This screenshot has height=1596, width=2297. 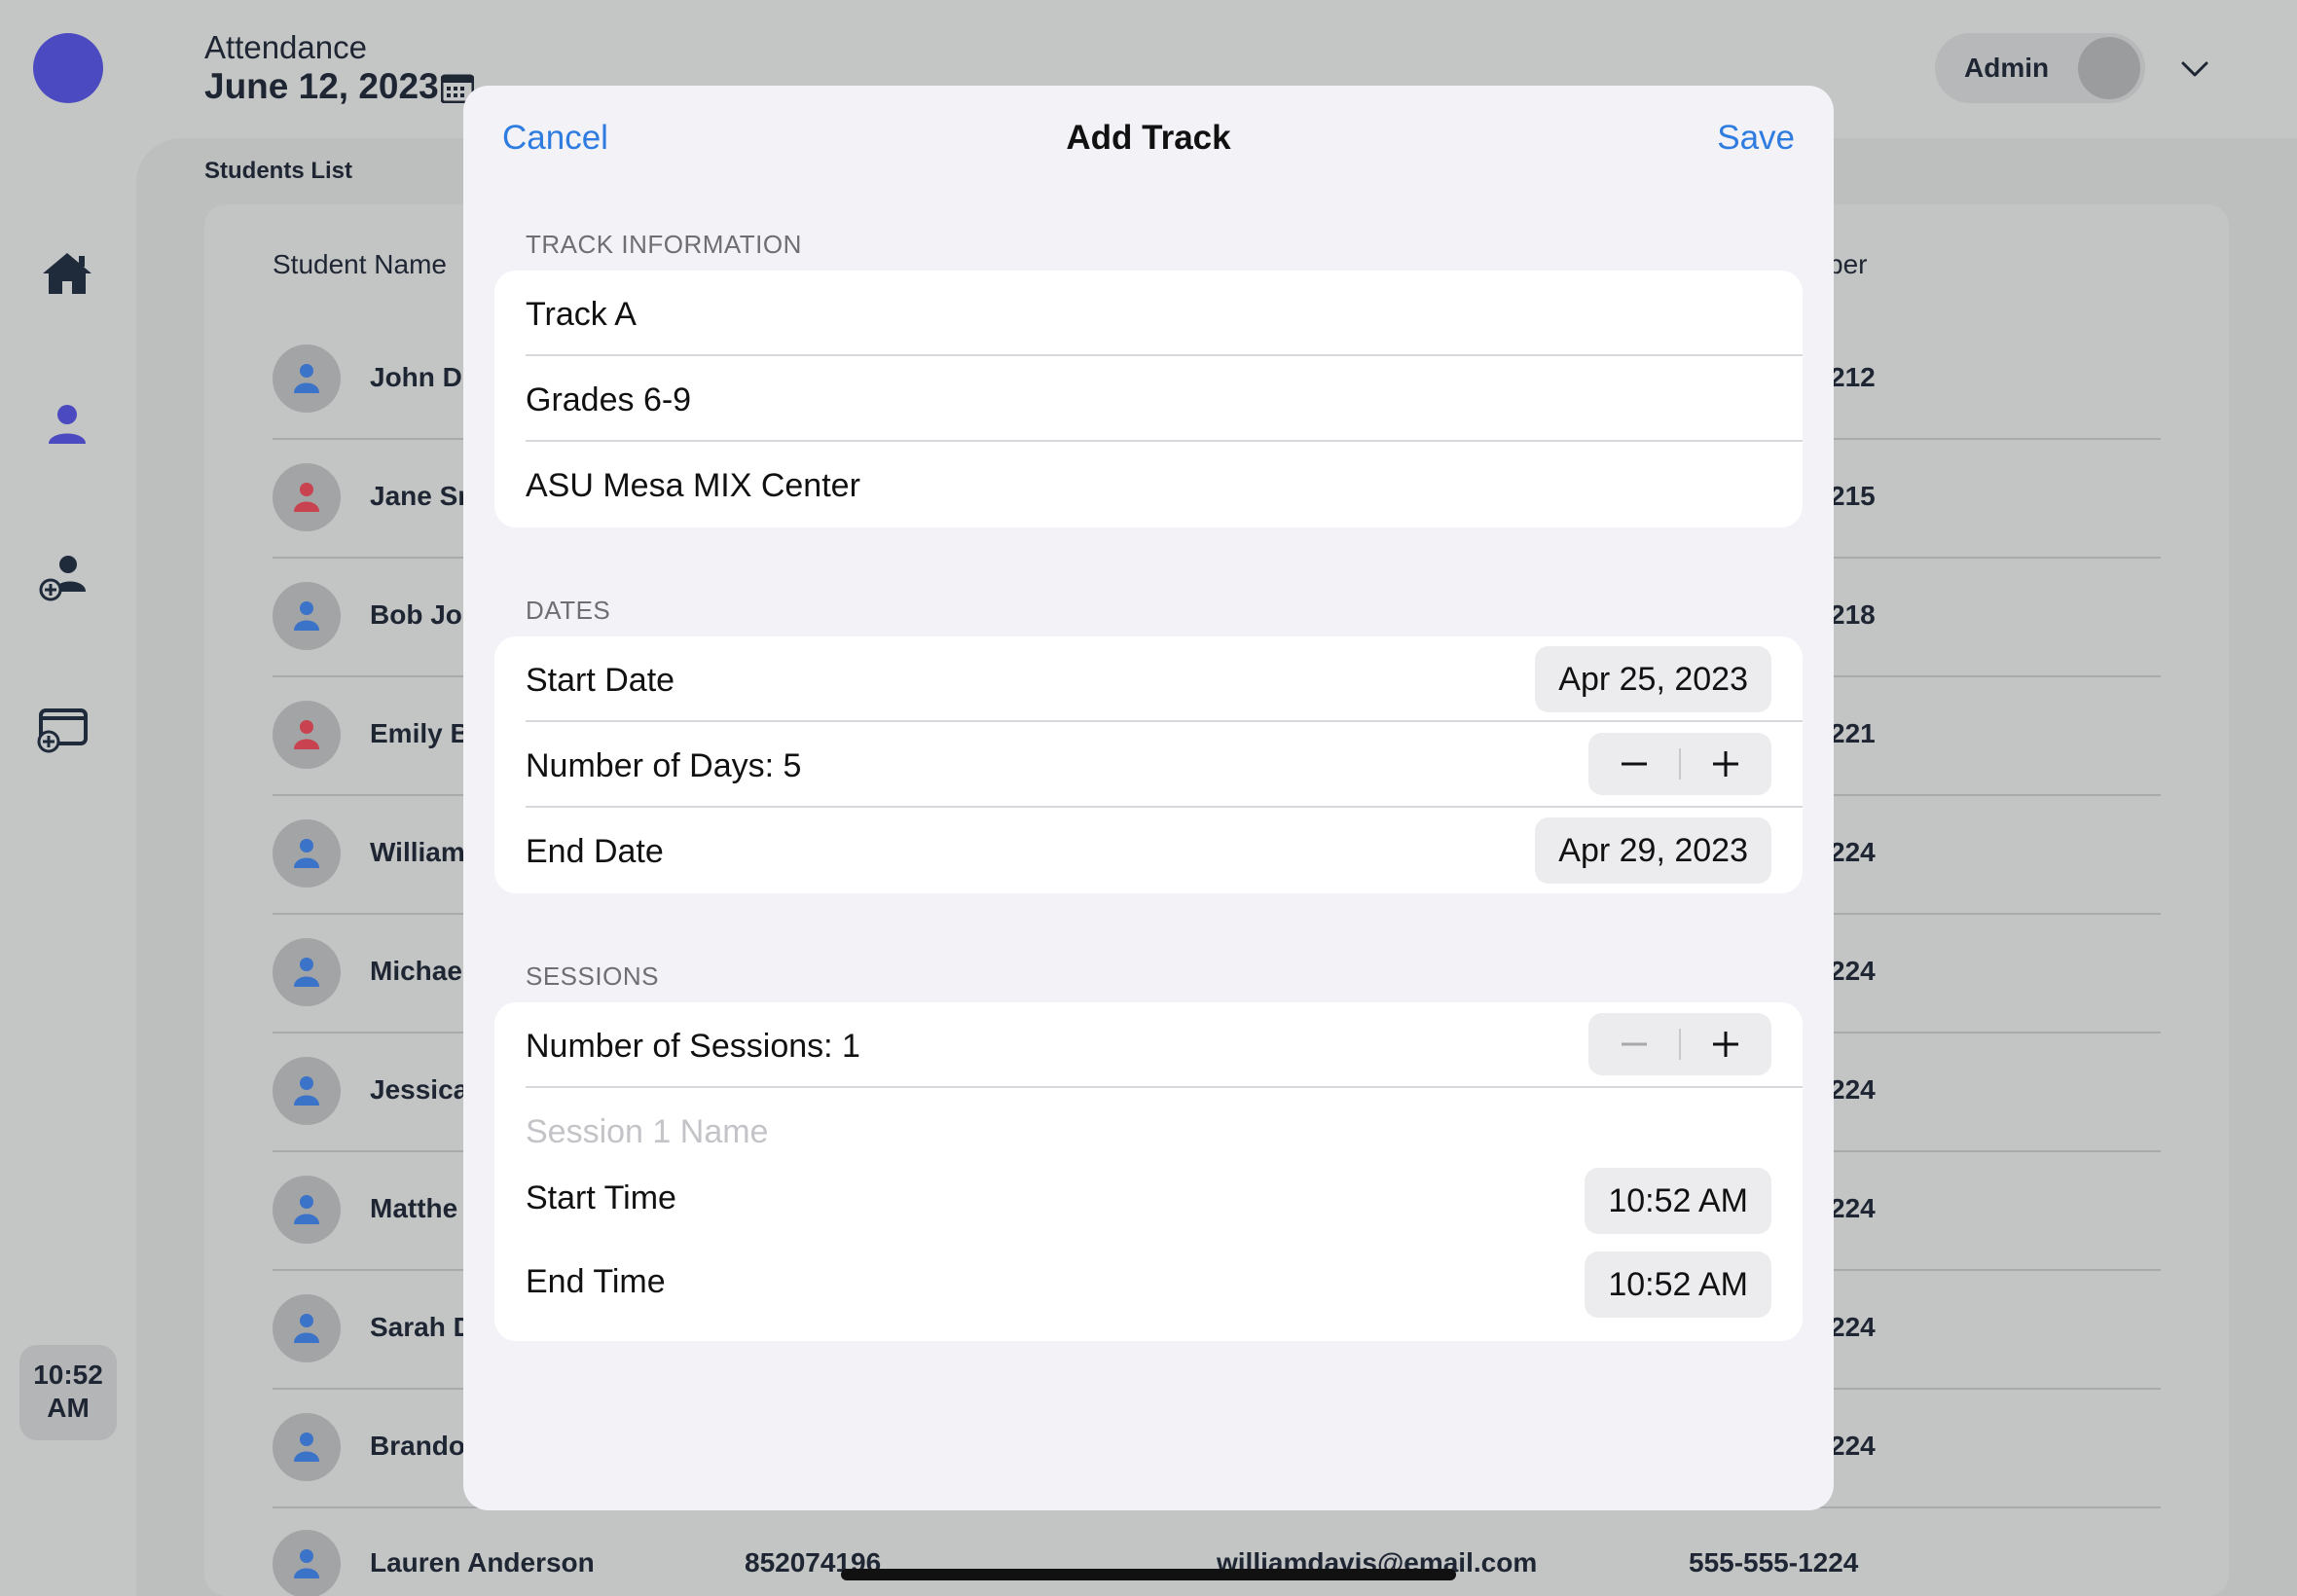 I want to click on number-of-days-stepper, so click(x=1679, y=764).